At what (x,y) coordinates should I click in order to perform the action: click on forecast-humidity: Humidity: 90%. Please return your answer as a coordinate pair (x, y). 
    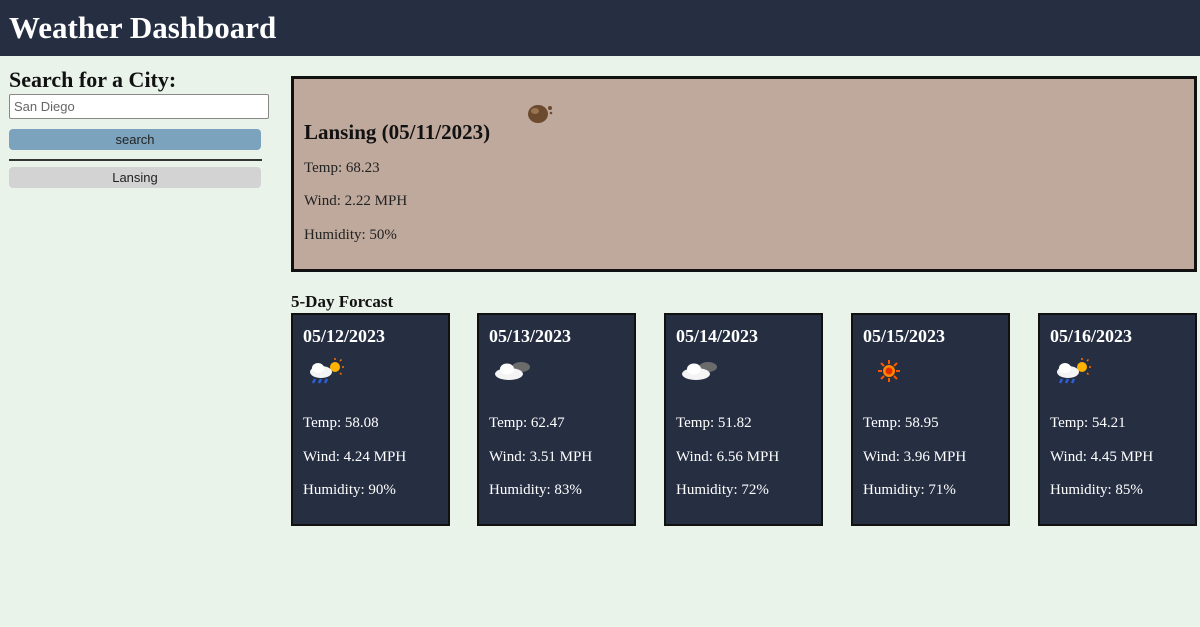
    Looking at the image, I should click on (349, 490).